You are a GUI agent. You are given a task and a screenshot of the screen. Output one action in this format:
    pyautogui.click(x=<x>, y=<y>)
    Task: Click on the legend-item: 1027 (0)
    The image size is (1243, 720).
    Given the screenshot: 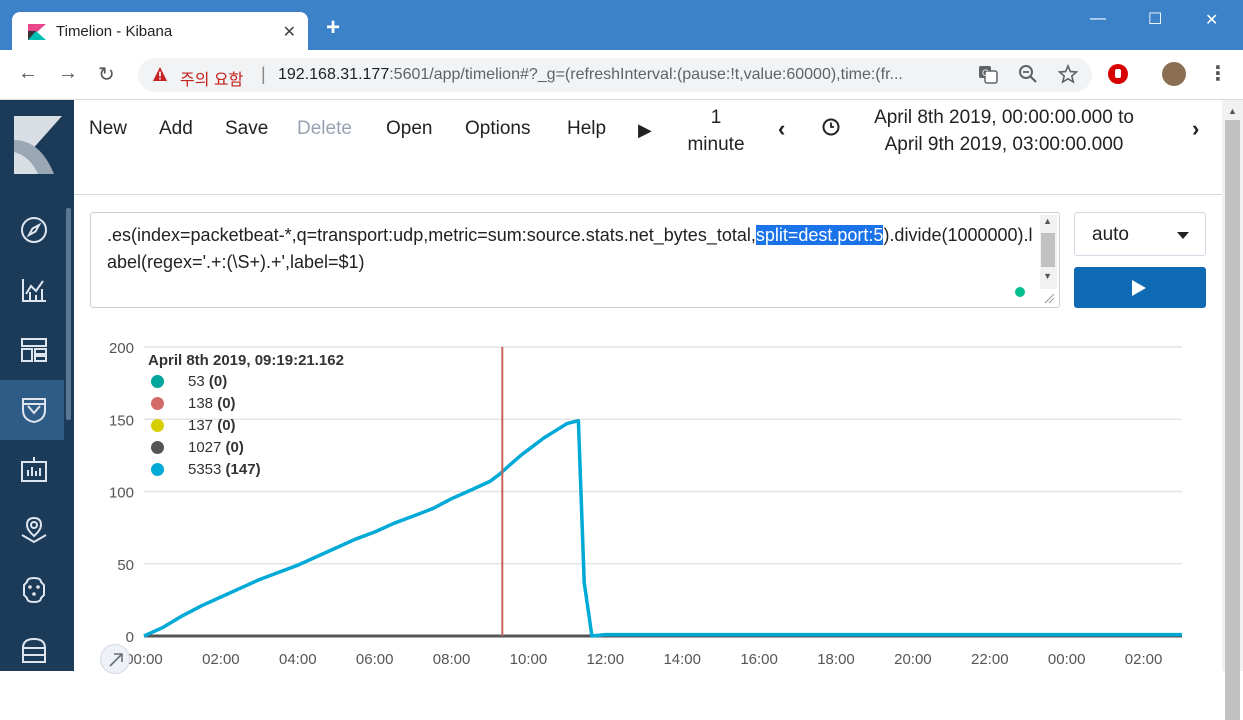 What is the action you would take?
    pyautogui.click(x=246, y=449)
    